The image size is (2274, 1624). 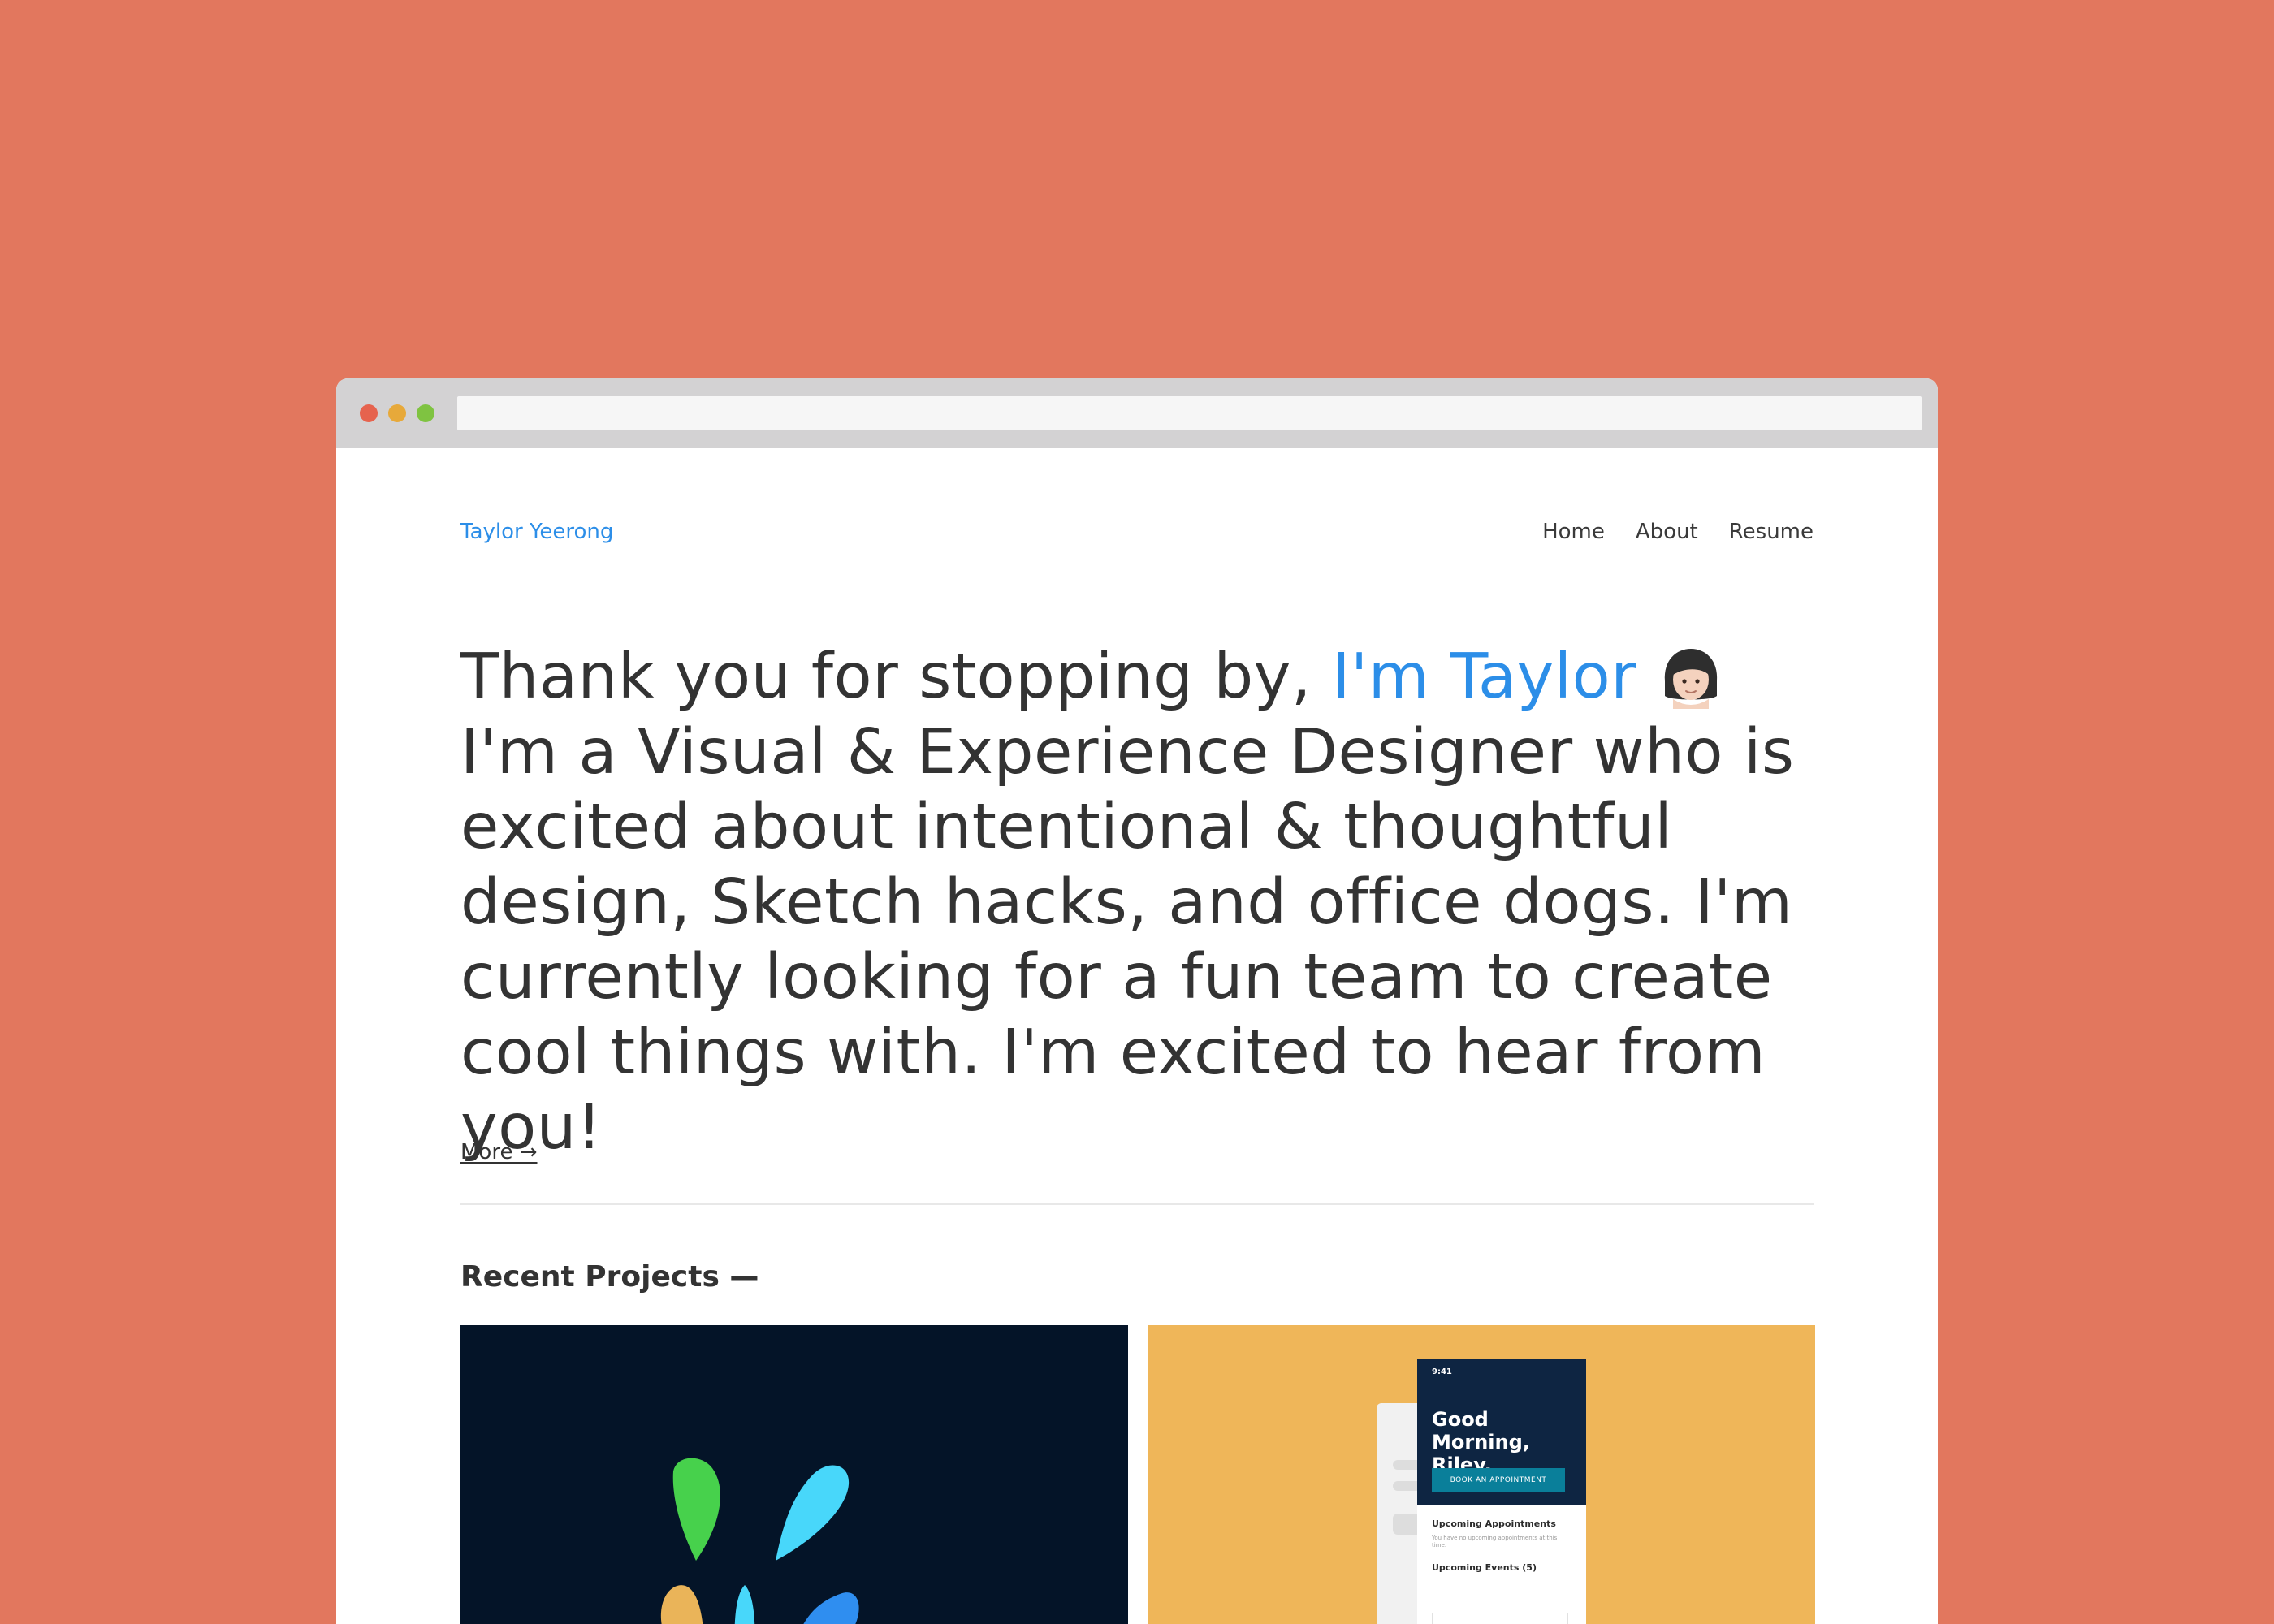 I want to click on minimize-window-dot, so click(x=397, y=413).